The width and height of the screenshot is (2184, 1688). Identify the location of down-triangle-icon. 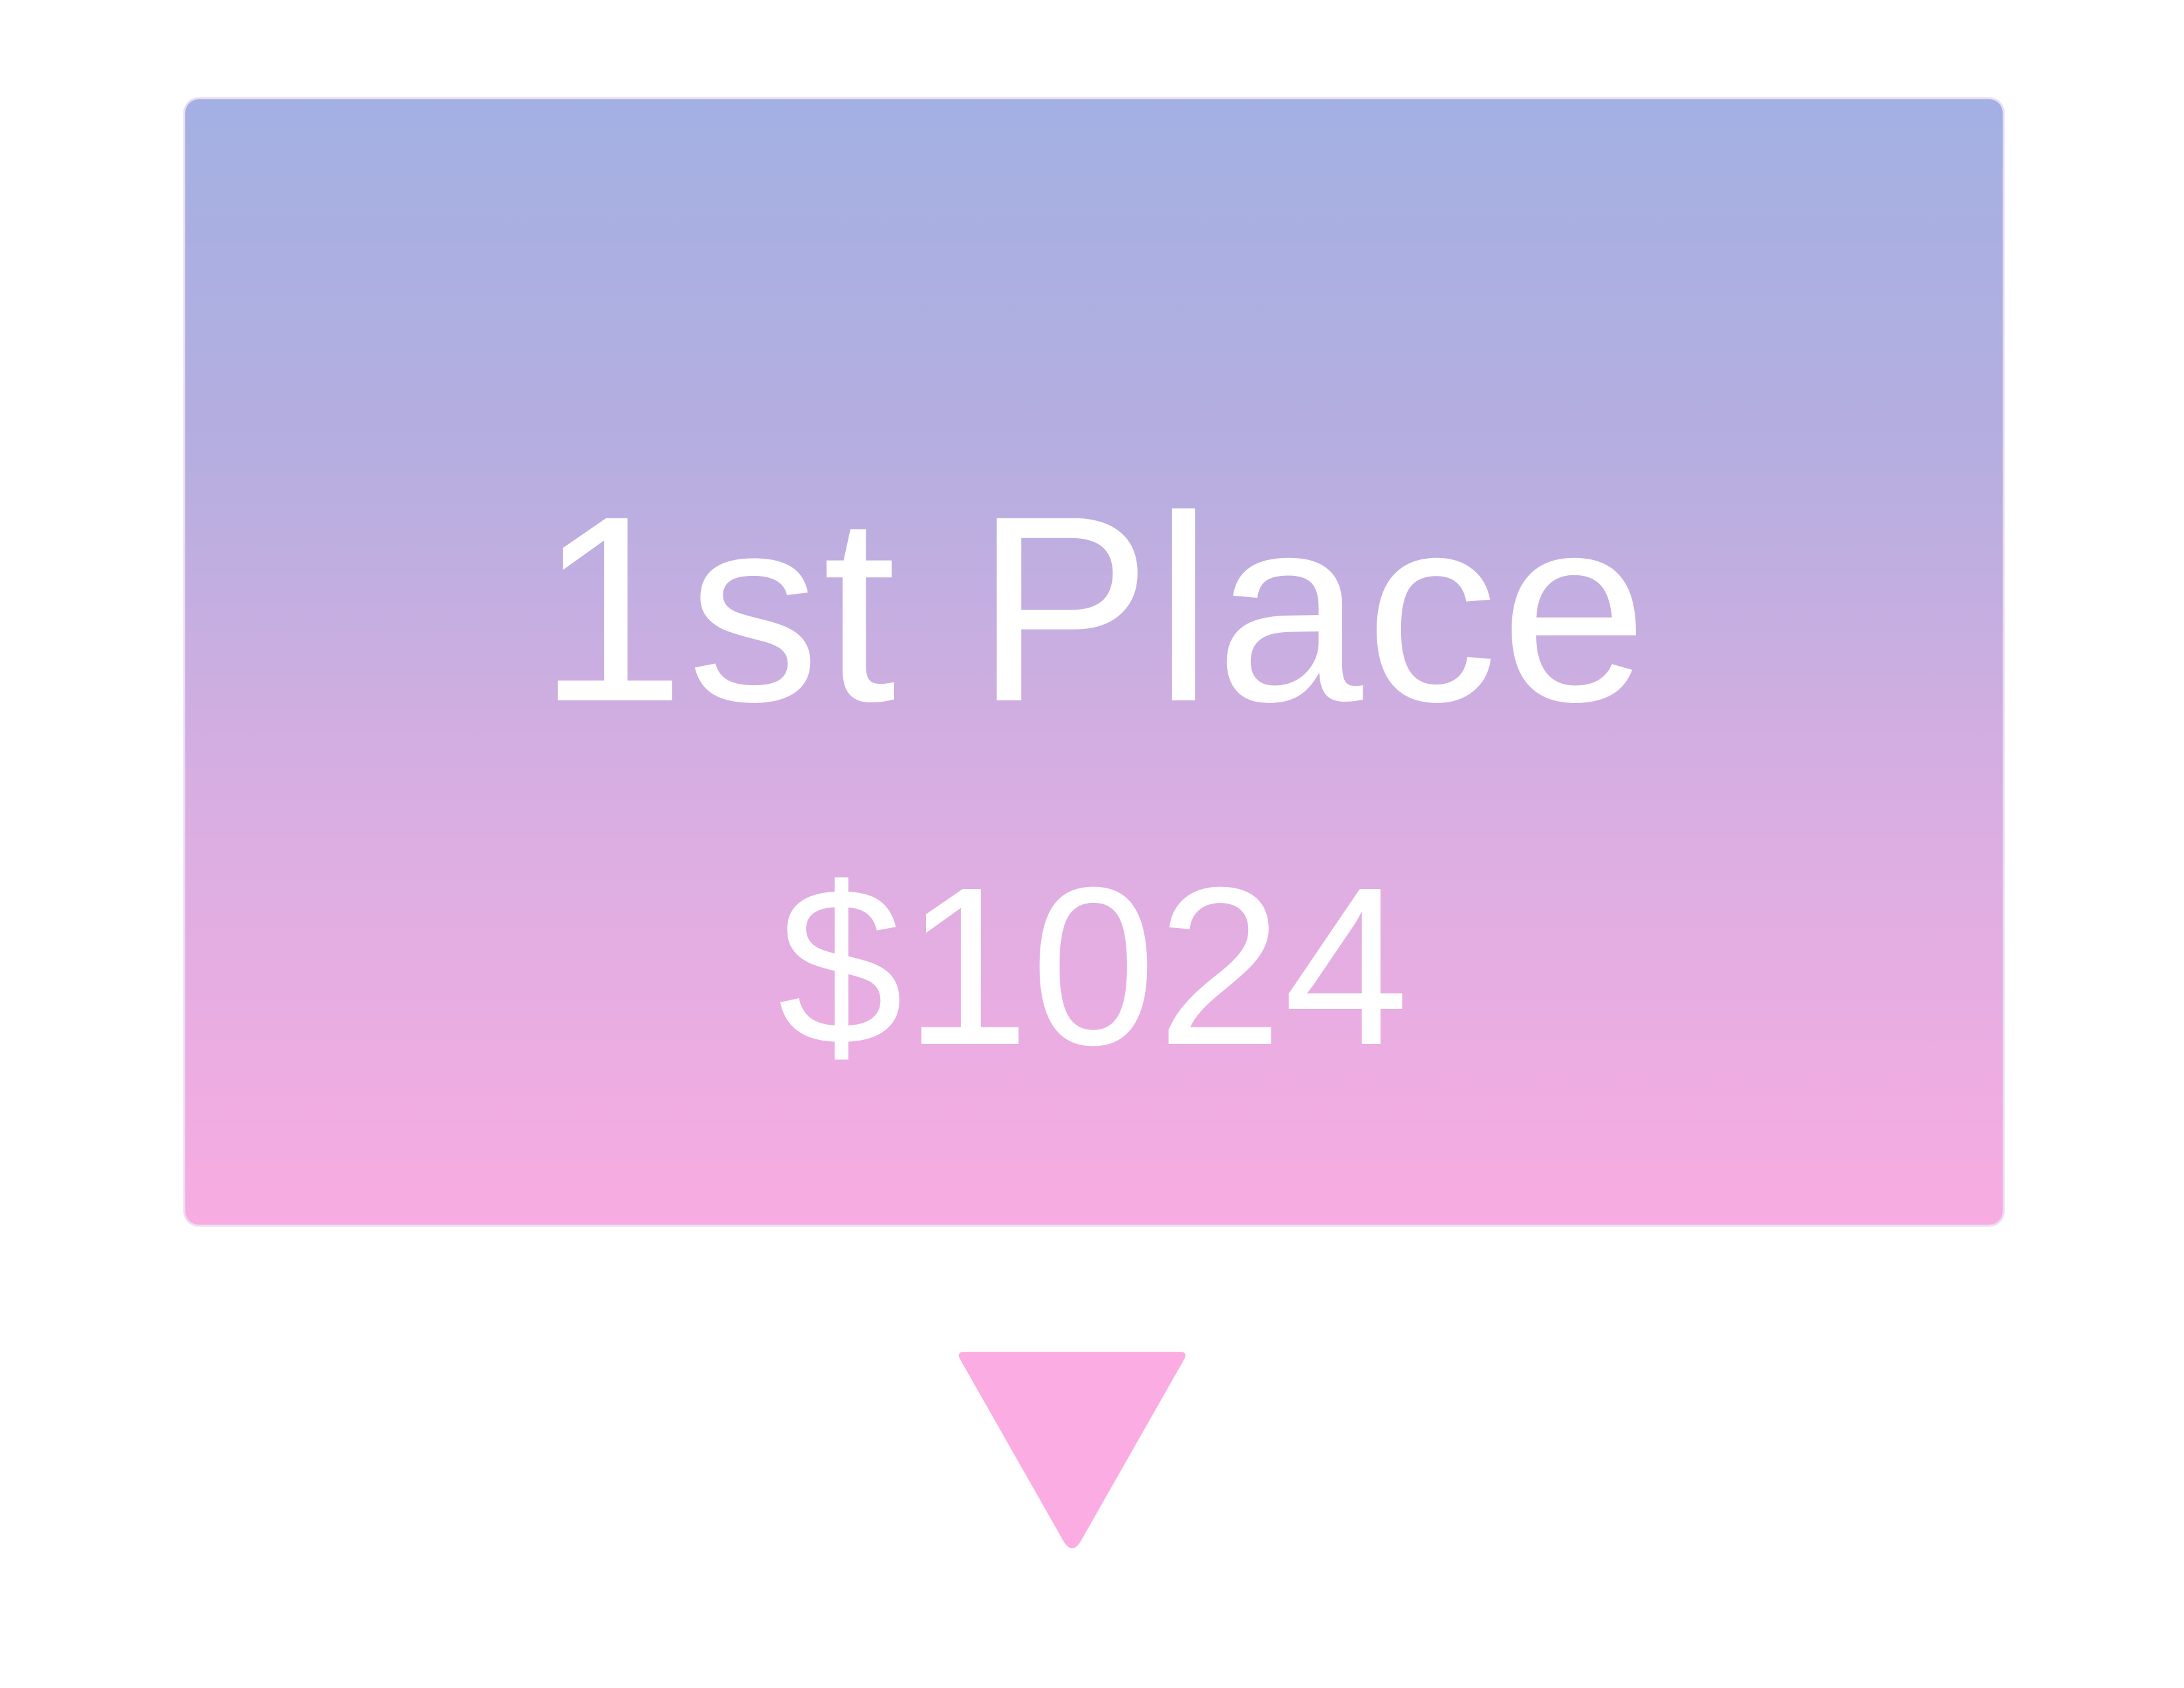
(1072, 1450).